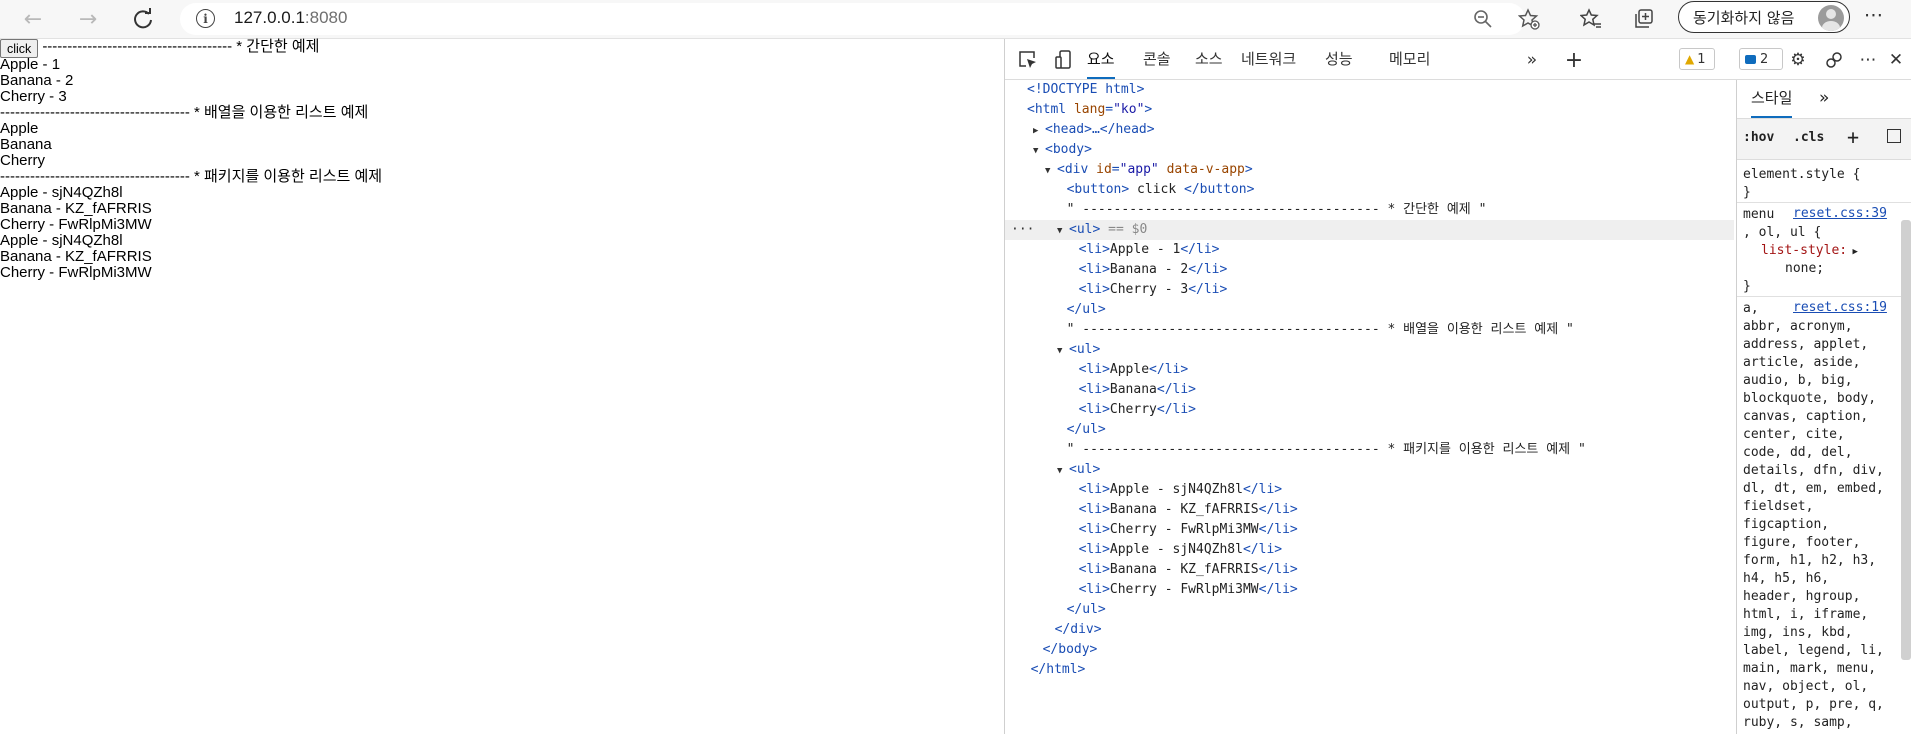 Image resolution: width=1911 pixels, height=734 pixels. Describe the element at coordinates (1868, 60) in the screenshot. I see `devtools-menu-icon: ⋯` at that location.